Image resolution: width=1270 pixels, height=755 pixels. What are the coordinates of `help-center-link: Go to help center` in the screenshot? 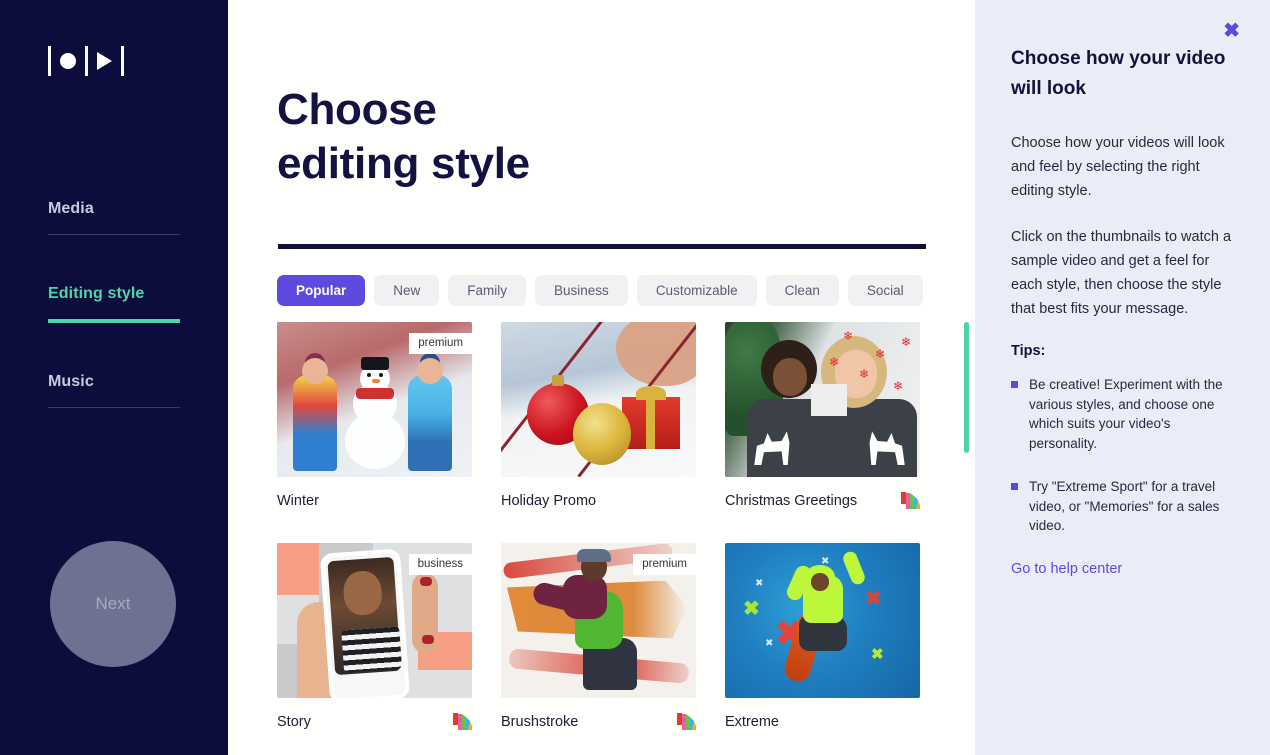 It's located at (1066, 569).